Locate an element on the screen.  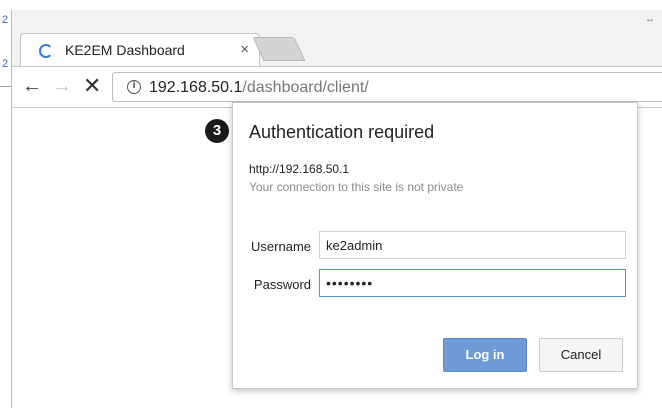
login-button: Log in is located at coordinates (485, 355).